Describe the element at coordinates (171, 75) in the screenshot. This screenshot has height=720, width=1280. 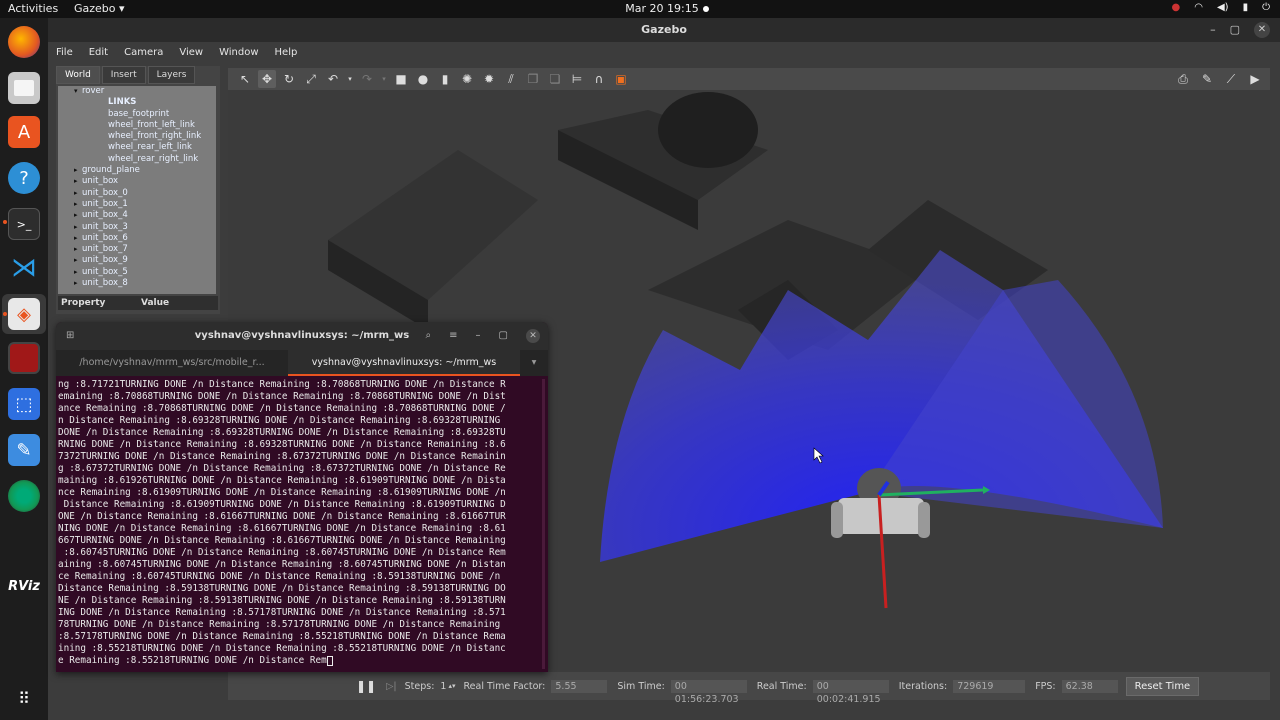
I see `tab-layers: Layers` at that location.